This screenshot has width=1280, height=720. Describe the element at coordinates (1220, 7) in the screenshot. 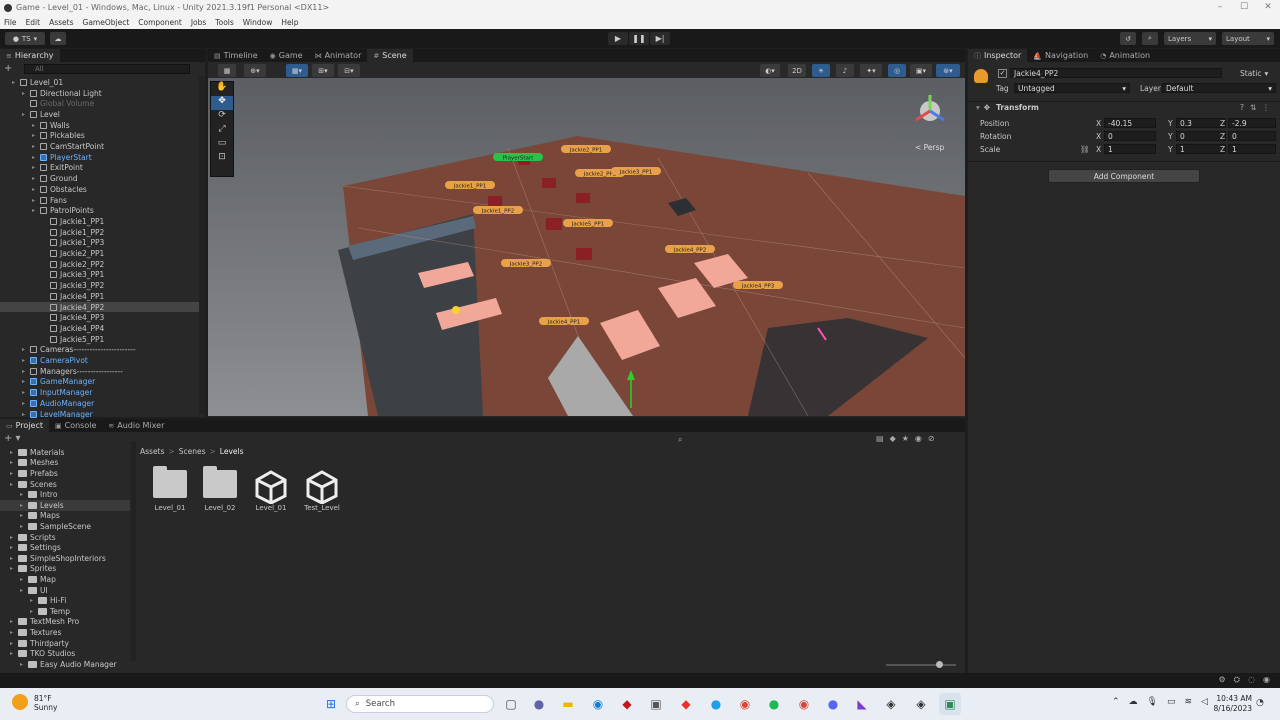

I see `minimize-icon: –` at that location.